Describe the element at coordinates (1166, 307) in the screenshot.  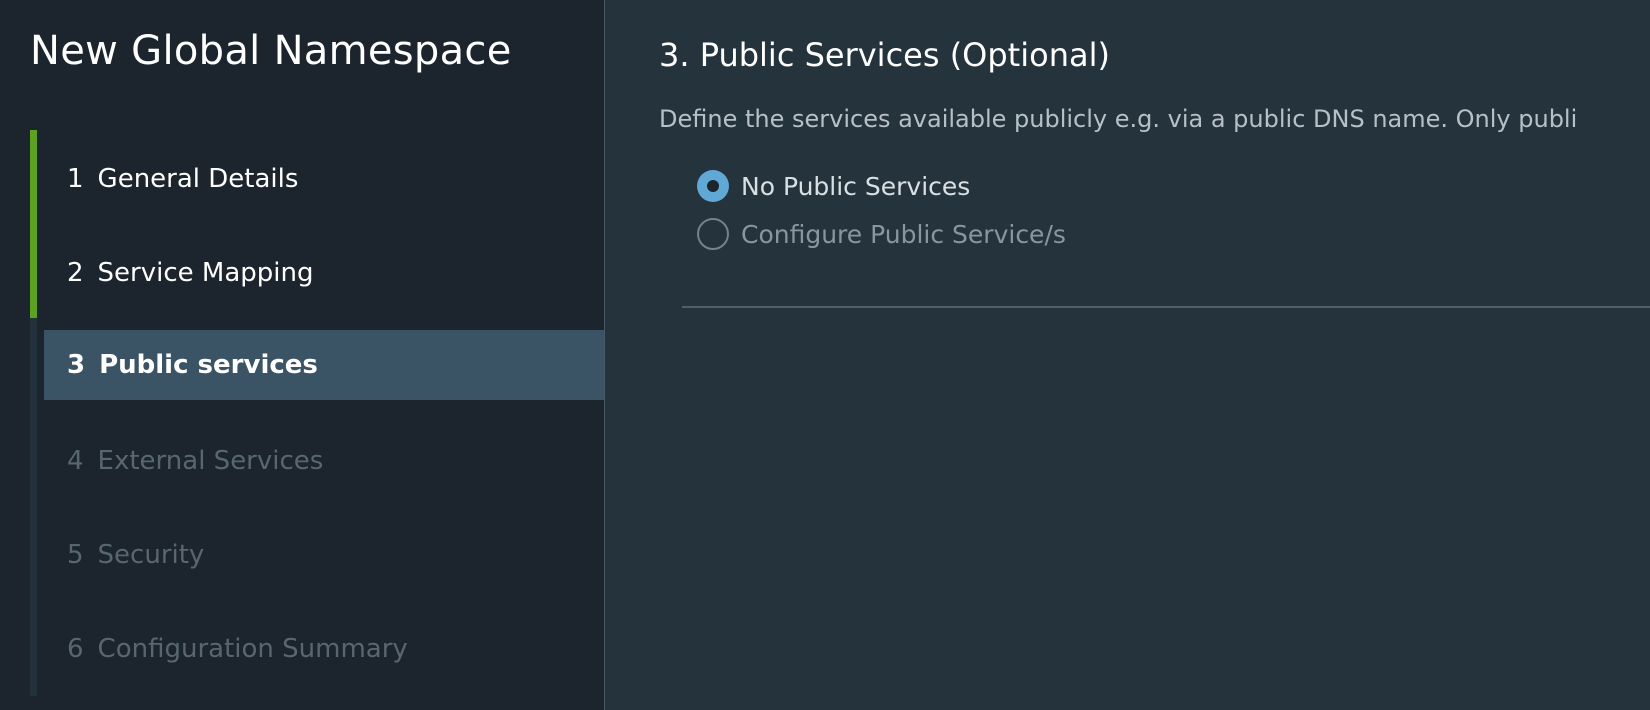
I see `section-divider` at that location.